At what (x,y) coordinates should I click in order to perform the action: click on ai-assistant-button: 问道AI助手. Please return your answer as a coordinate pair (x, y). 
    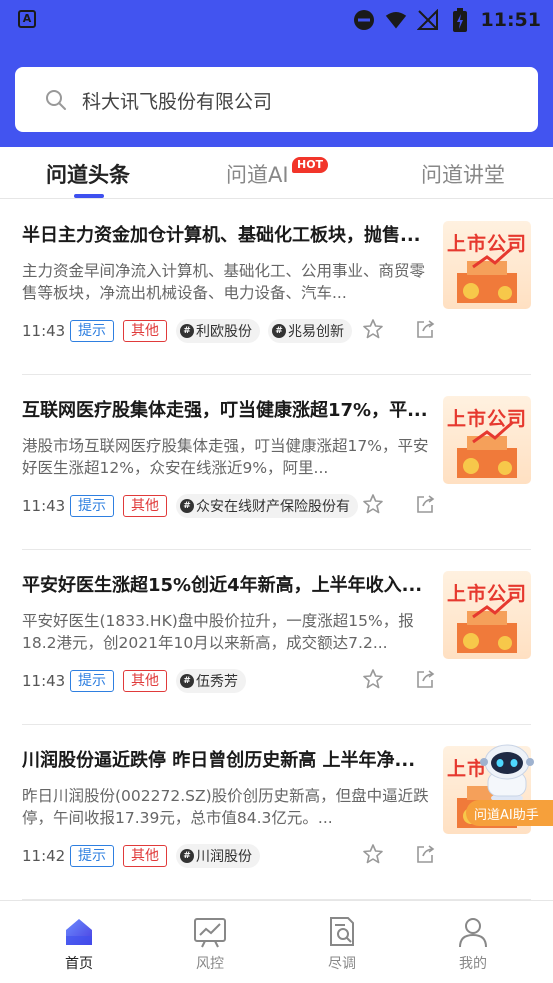
    Looking at the image, I should click on (509, 813).